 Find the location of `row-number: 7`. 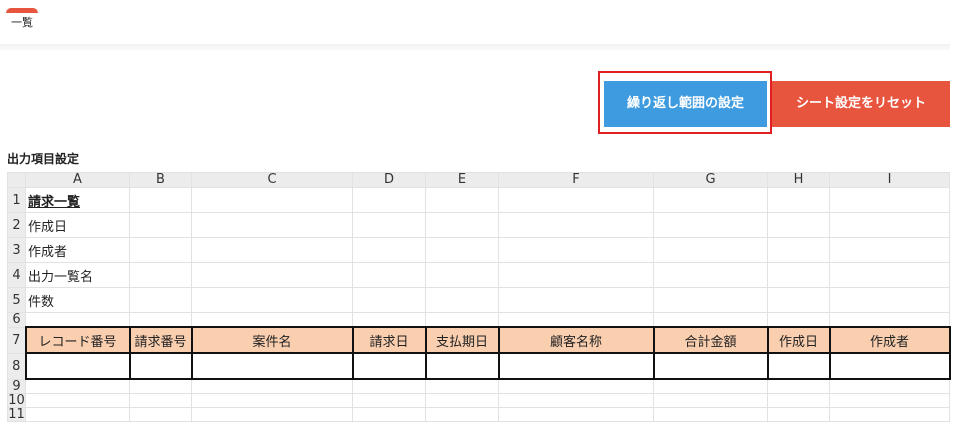

row-number: 7 is located at coordinates (16, 340).